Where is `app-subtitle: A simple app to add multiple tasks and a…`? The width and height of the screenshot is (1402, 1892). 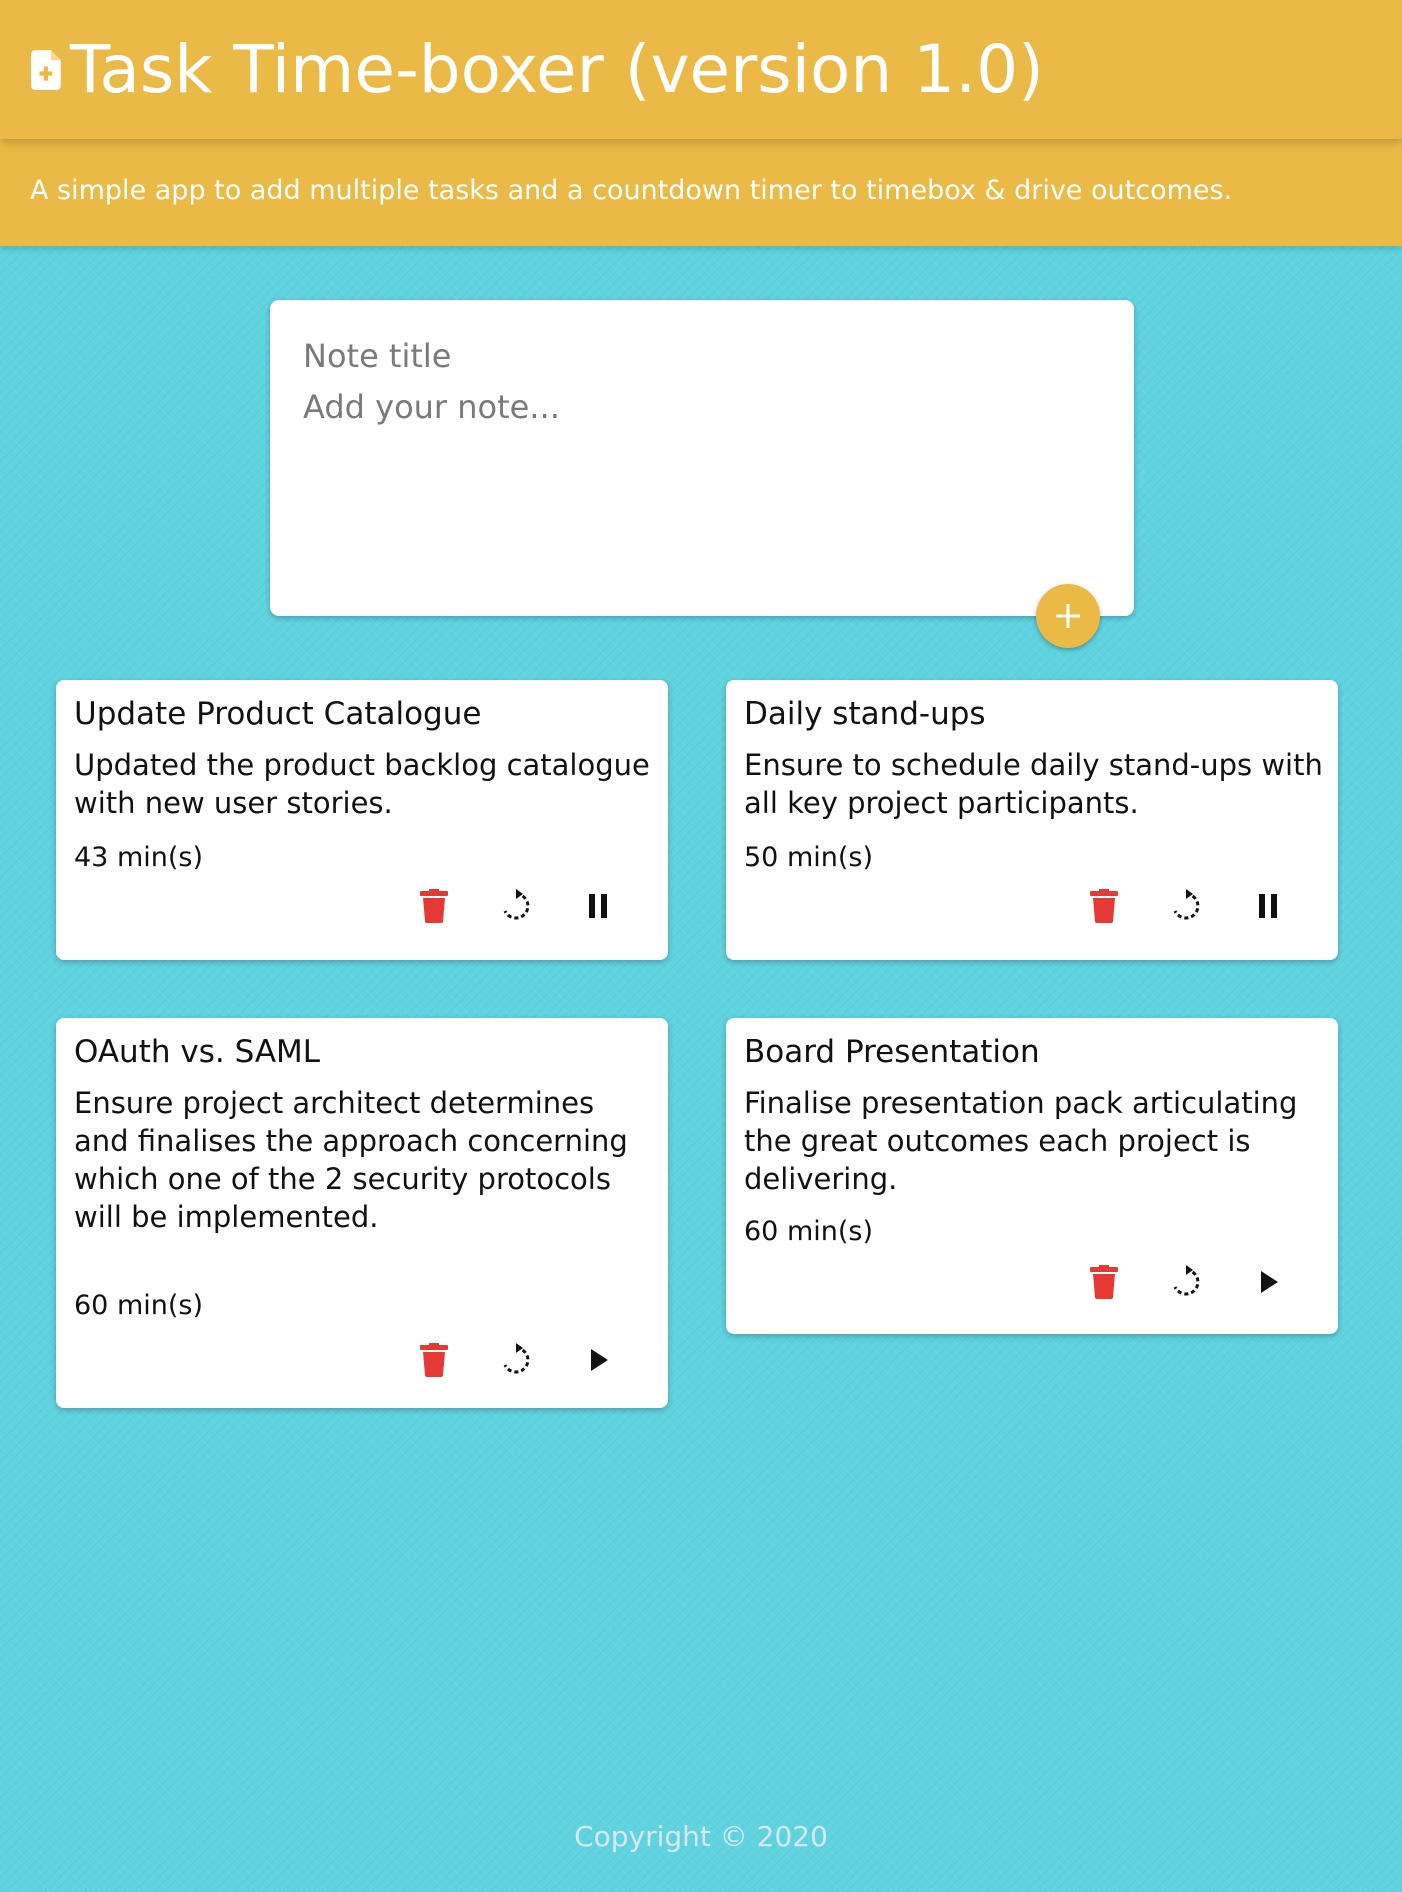
app-subtitle: A simple app to add multiple tasks and a… is located at coordinates (631, 190).